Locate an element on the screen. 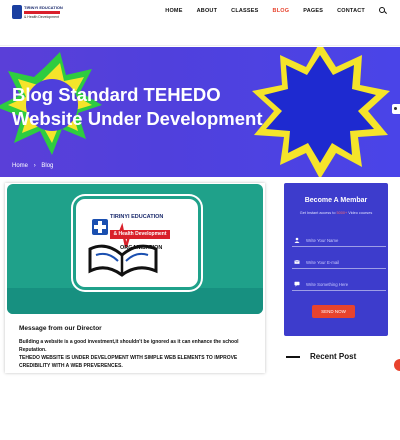 This screenshot has width=400, height=440. breadcrumb-current: Blog is located at coordinates (47, 166).